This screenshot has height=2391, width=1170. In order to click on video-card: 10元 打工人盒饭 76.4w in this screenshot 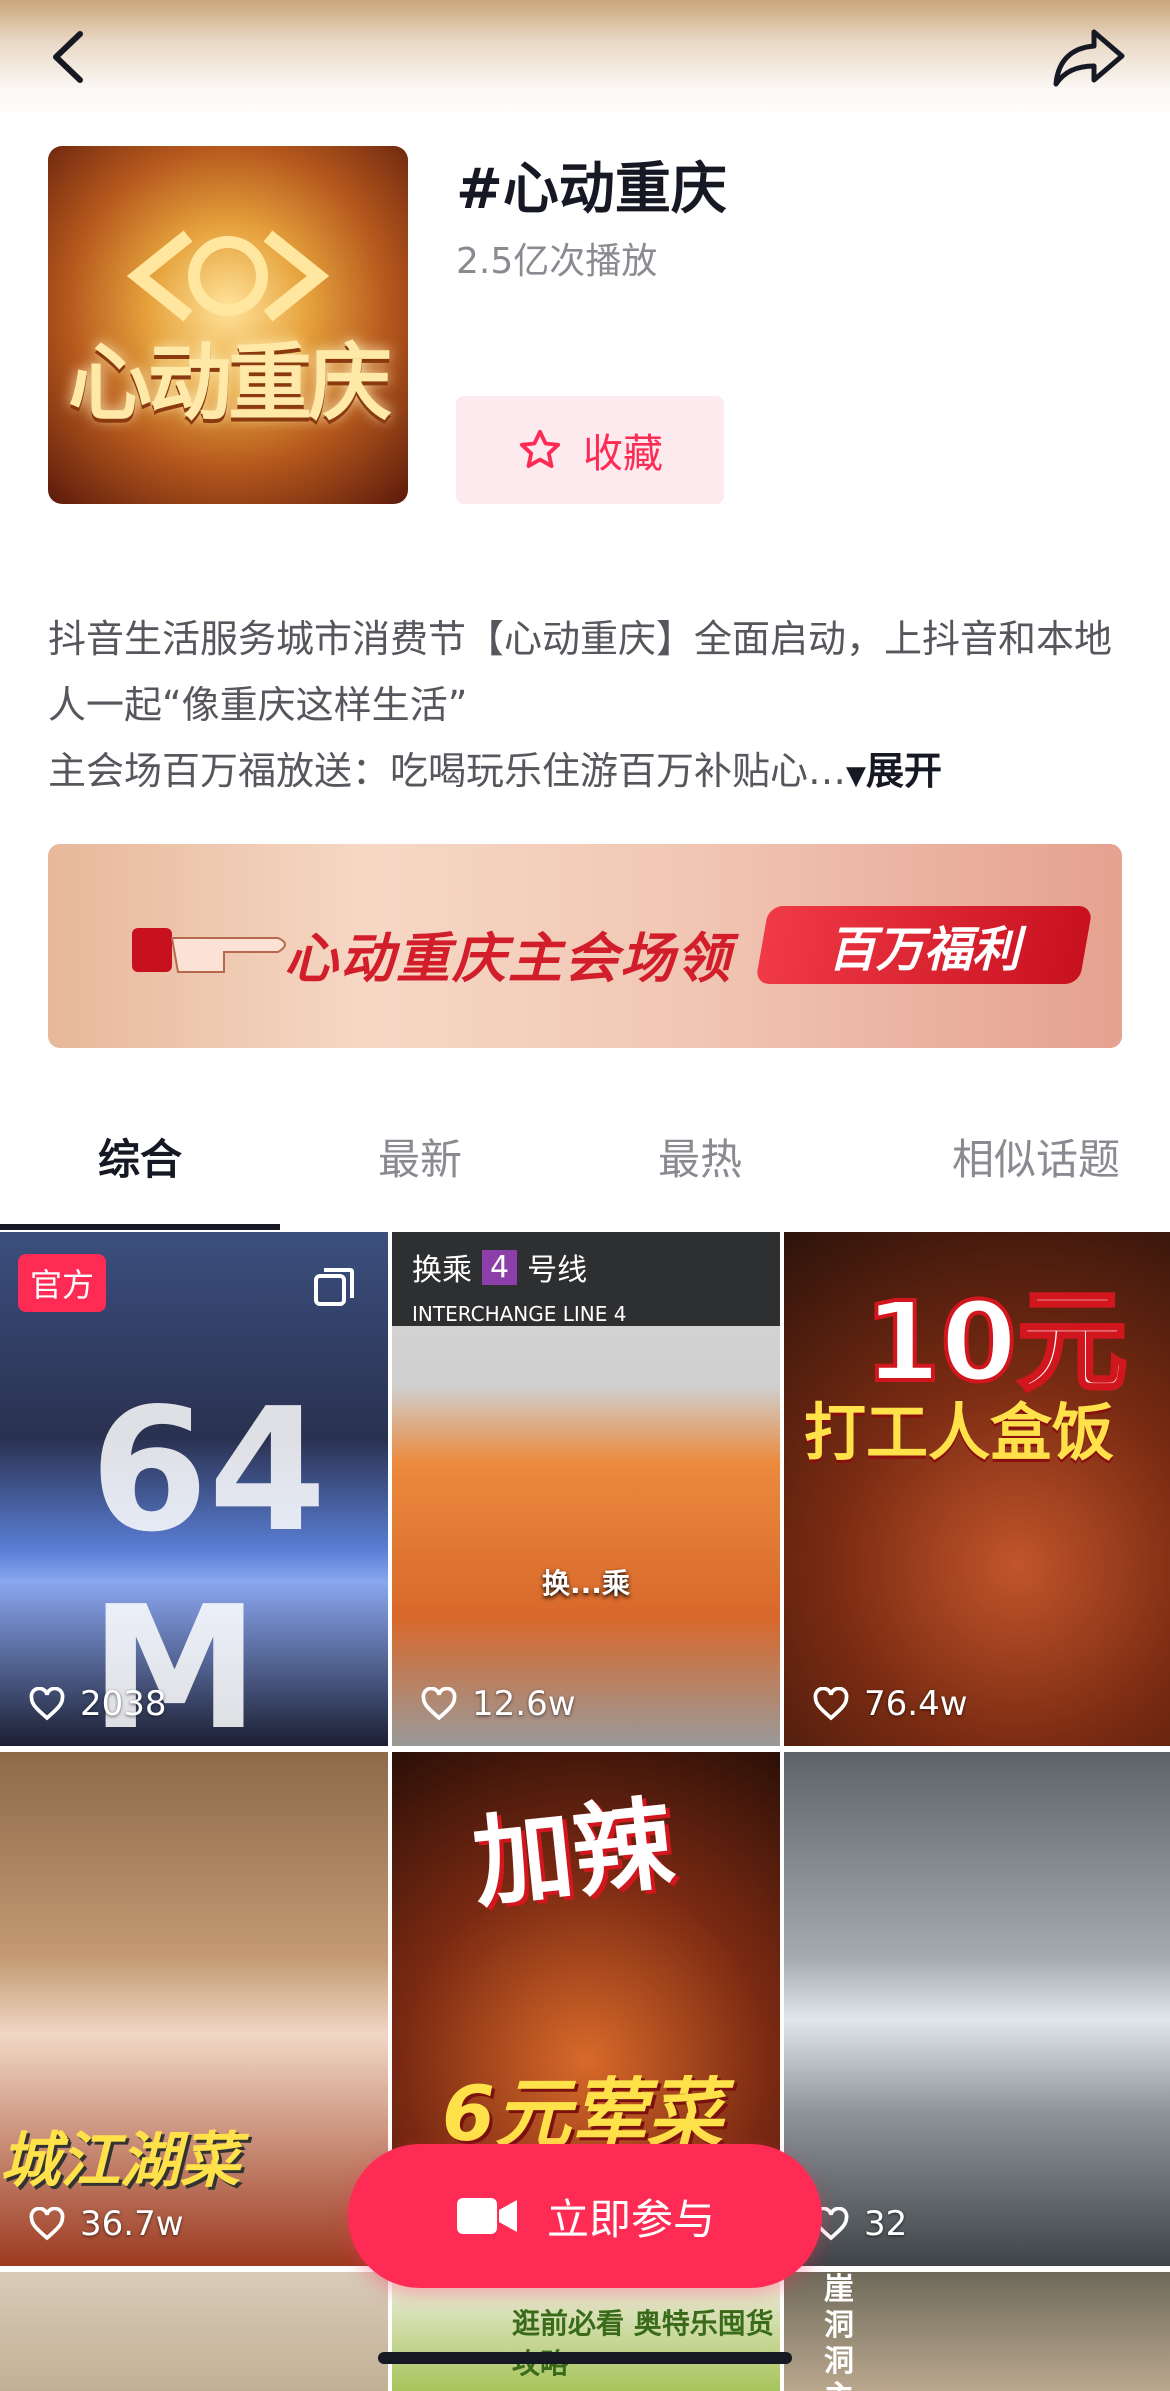, I will do `click(977, 1489)`.